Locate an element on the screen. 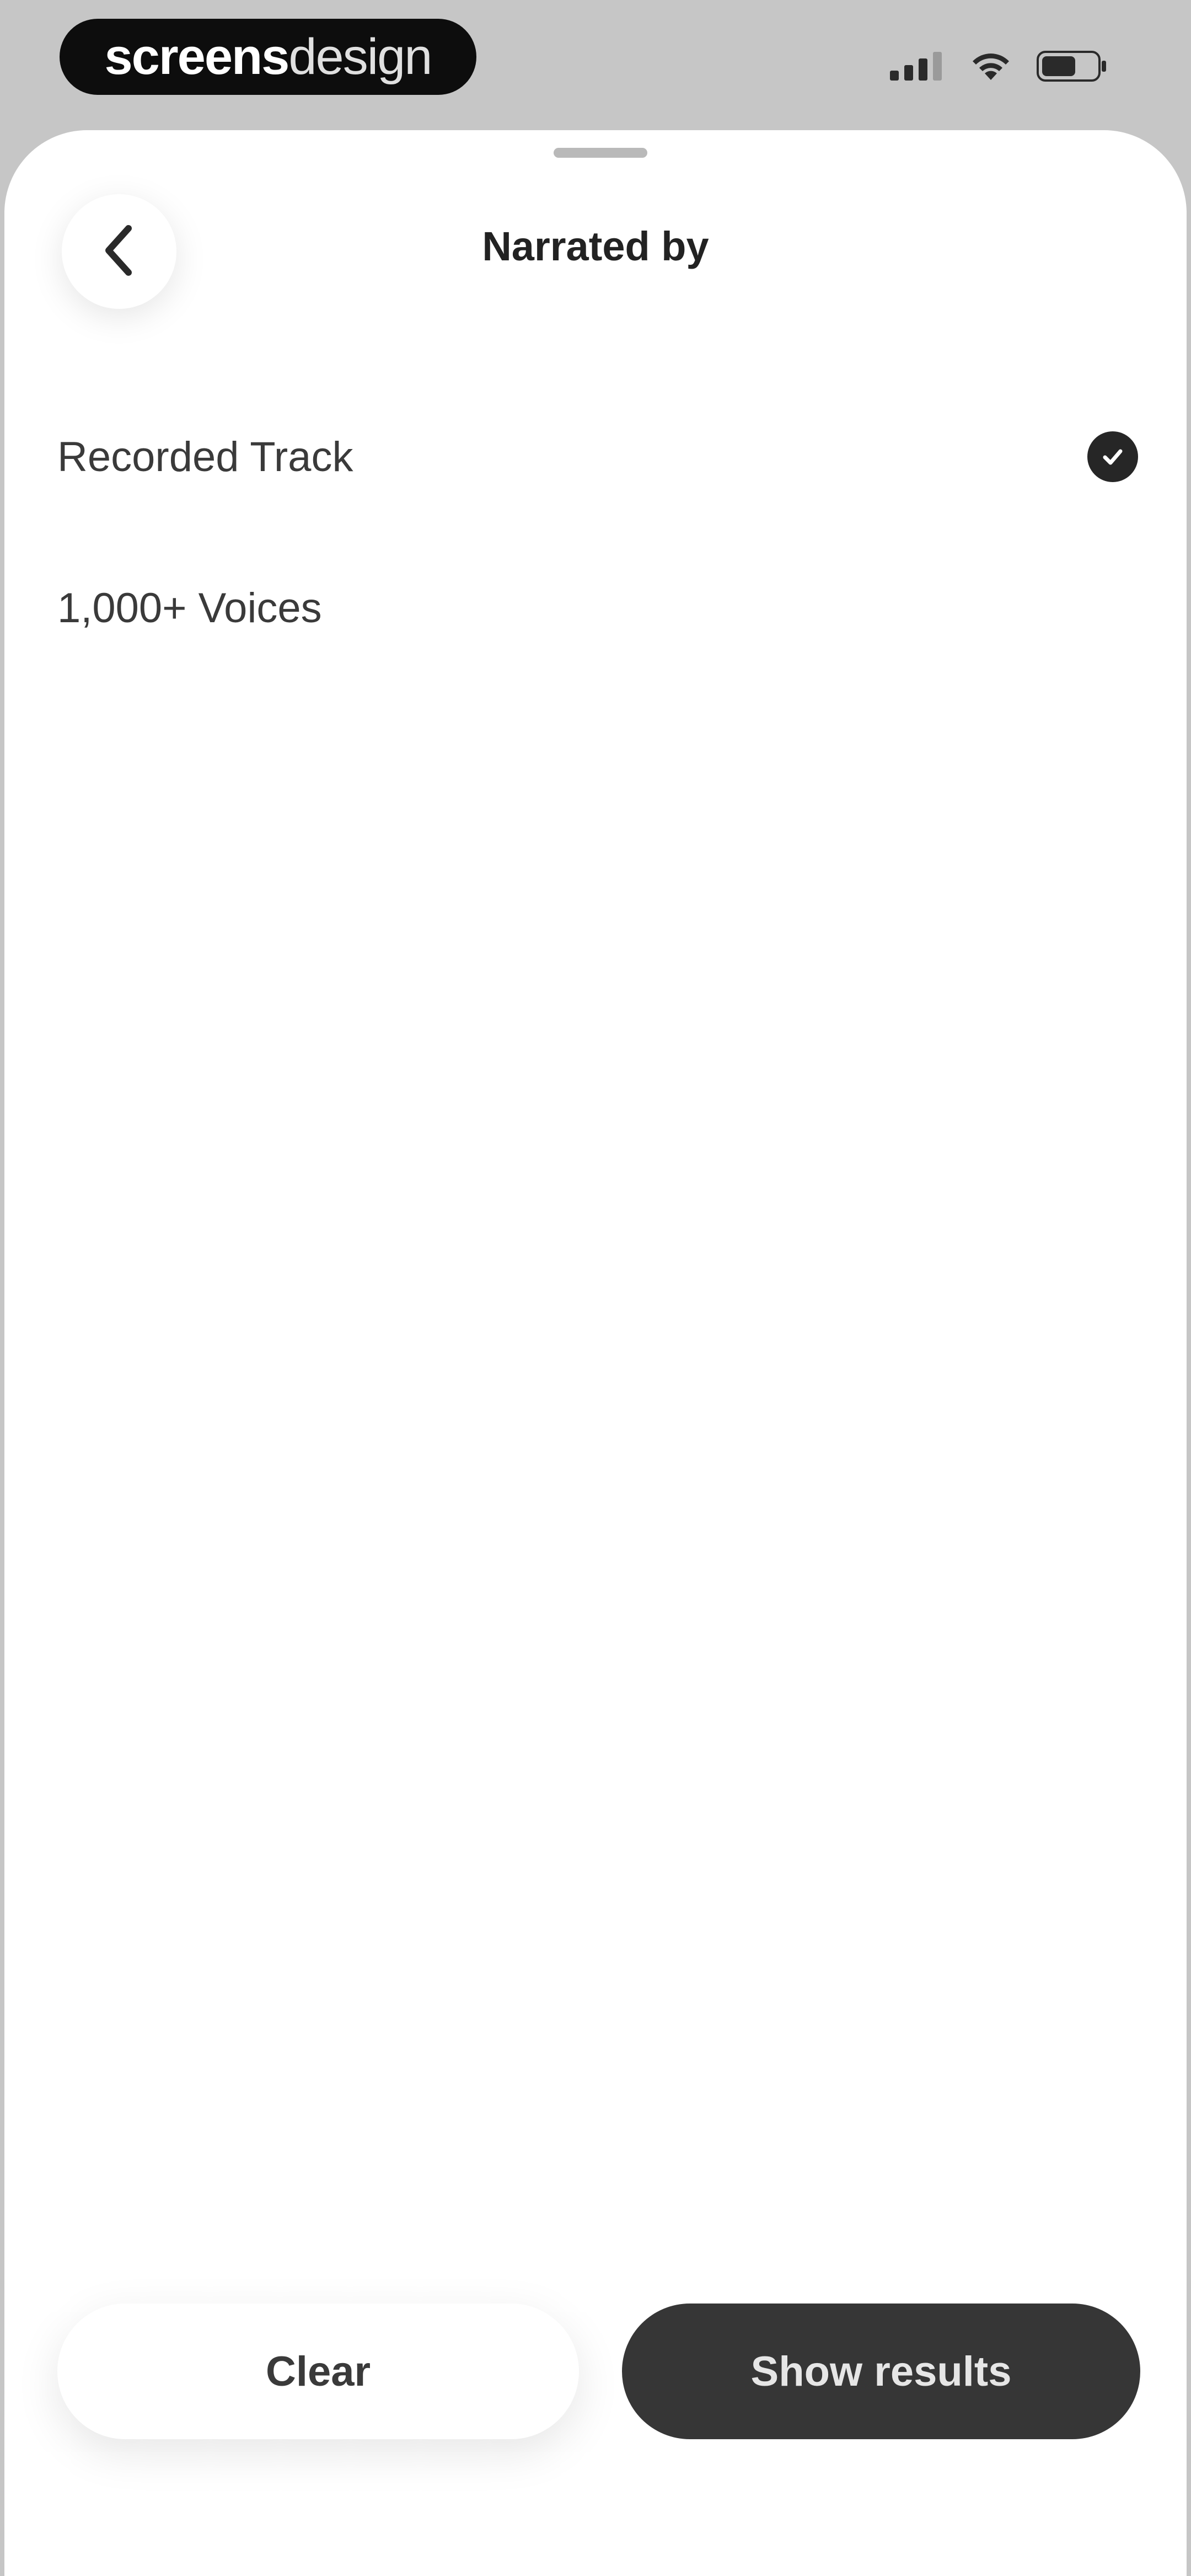  option-label: 1,000+ Voices is located at coordinates (189, 608).